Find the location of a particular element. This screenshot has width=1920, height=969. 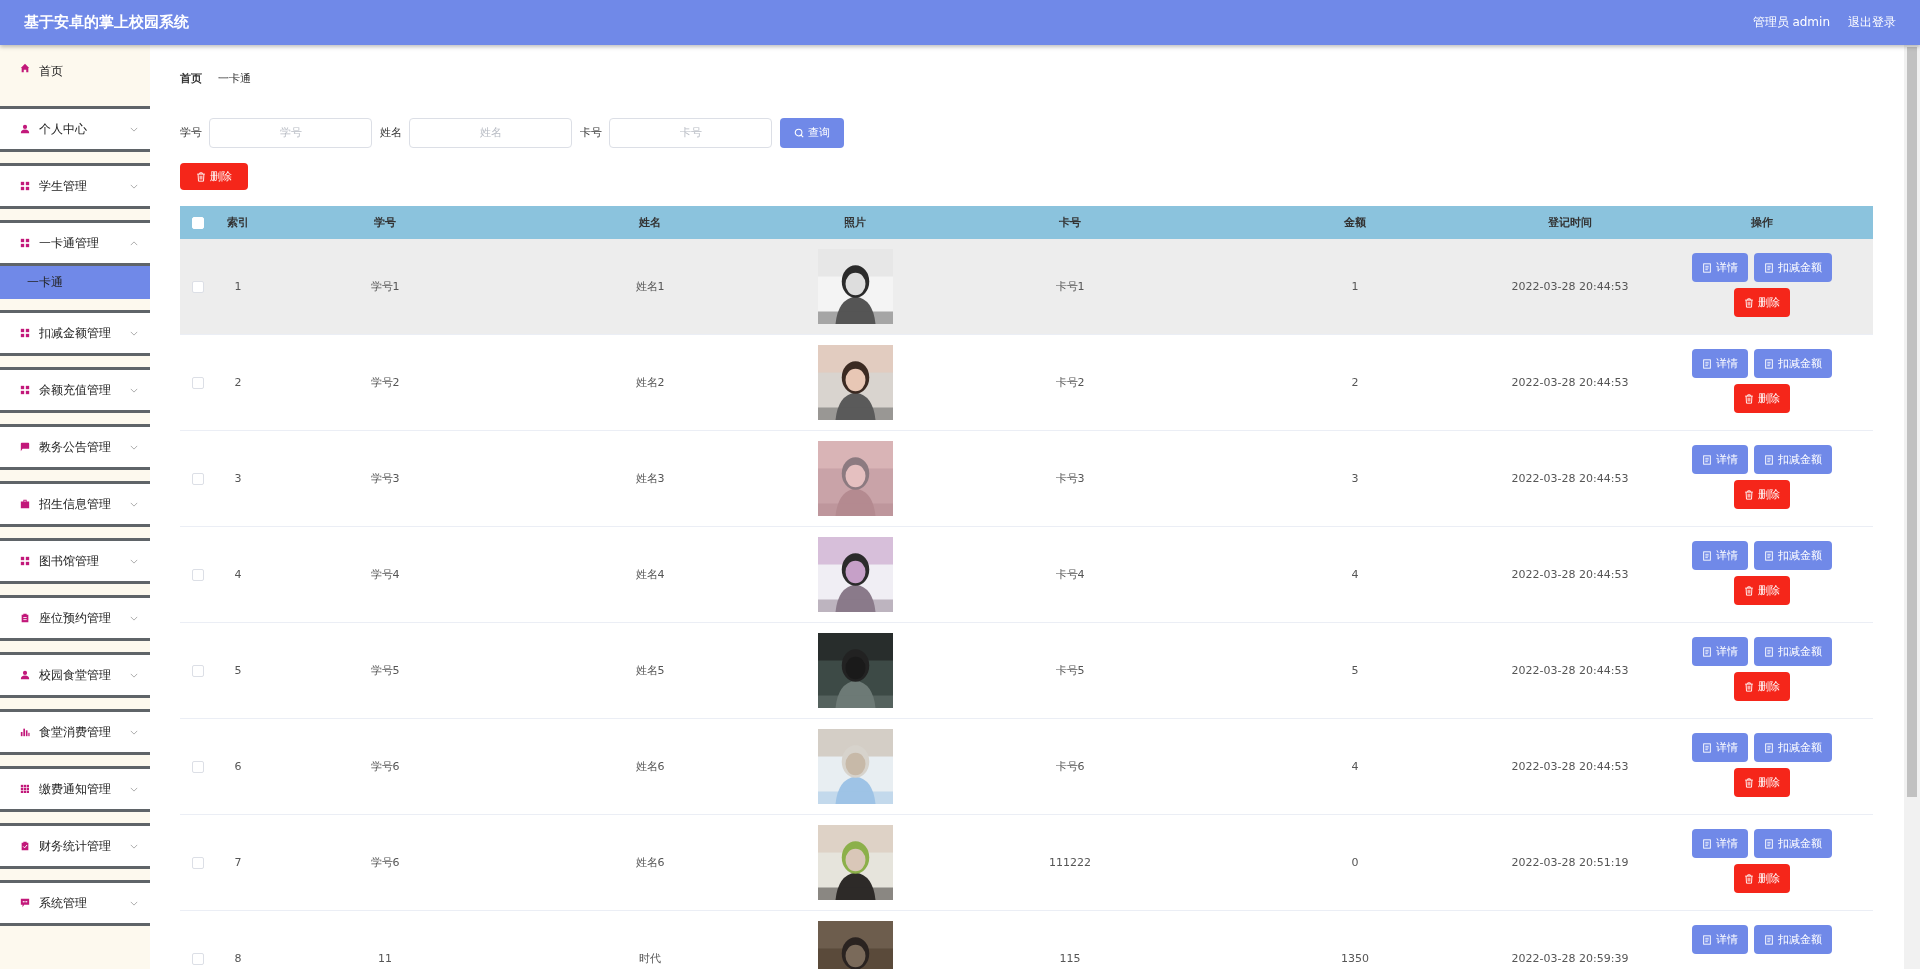

field-label: 姓名 is located at coordinates (391, 132).